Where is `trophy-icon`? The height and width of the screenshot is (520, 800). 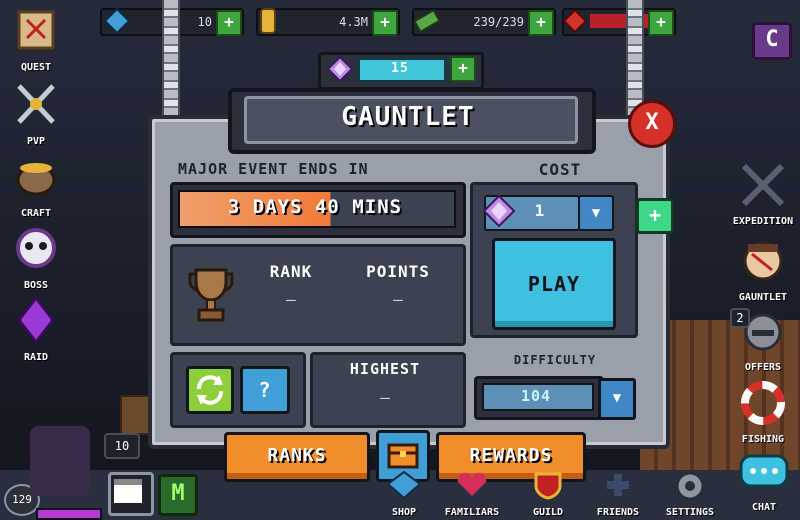
trophy-icon is located at coordinates (211, 295).